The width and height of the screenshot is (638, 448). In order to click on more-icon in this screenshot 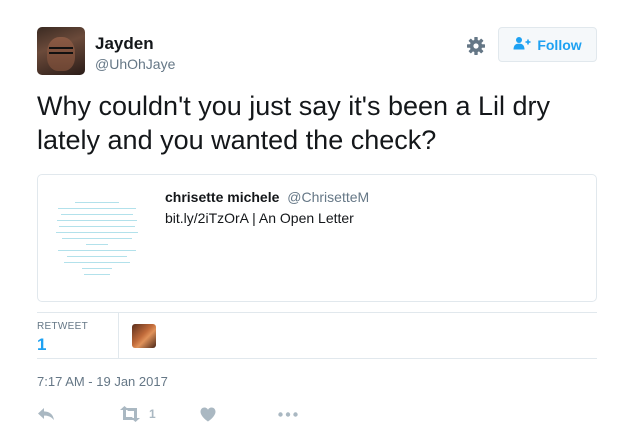, I will do `click(288, 414)`.